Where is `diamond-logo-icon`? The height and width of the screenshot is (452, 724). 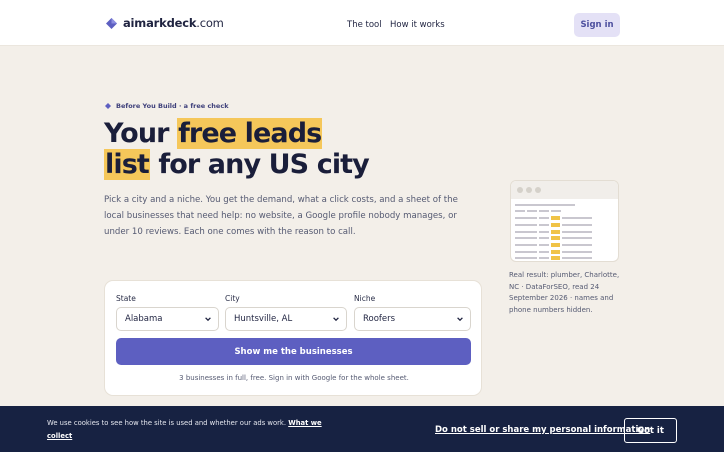
diamond-logo-icon is located at coordinates (111, 23).